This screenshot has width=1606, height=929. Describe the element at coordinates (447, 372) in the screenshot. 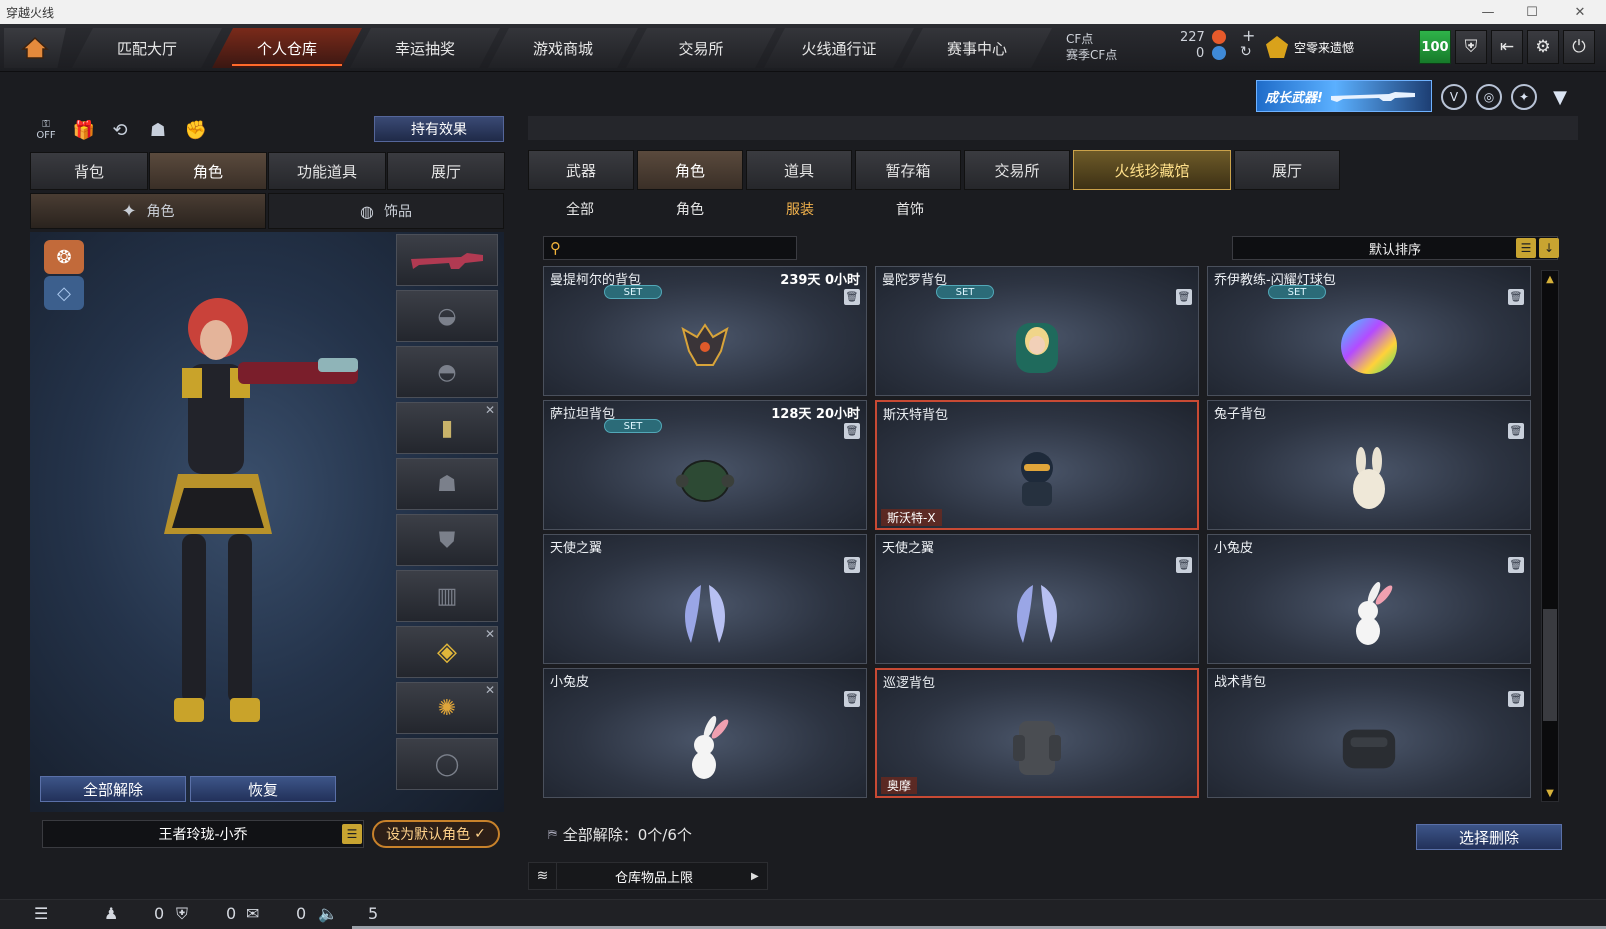

I see `equip-slot-glasses: ◓` at that location.